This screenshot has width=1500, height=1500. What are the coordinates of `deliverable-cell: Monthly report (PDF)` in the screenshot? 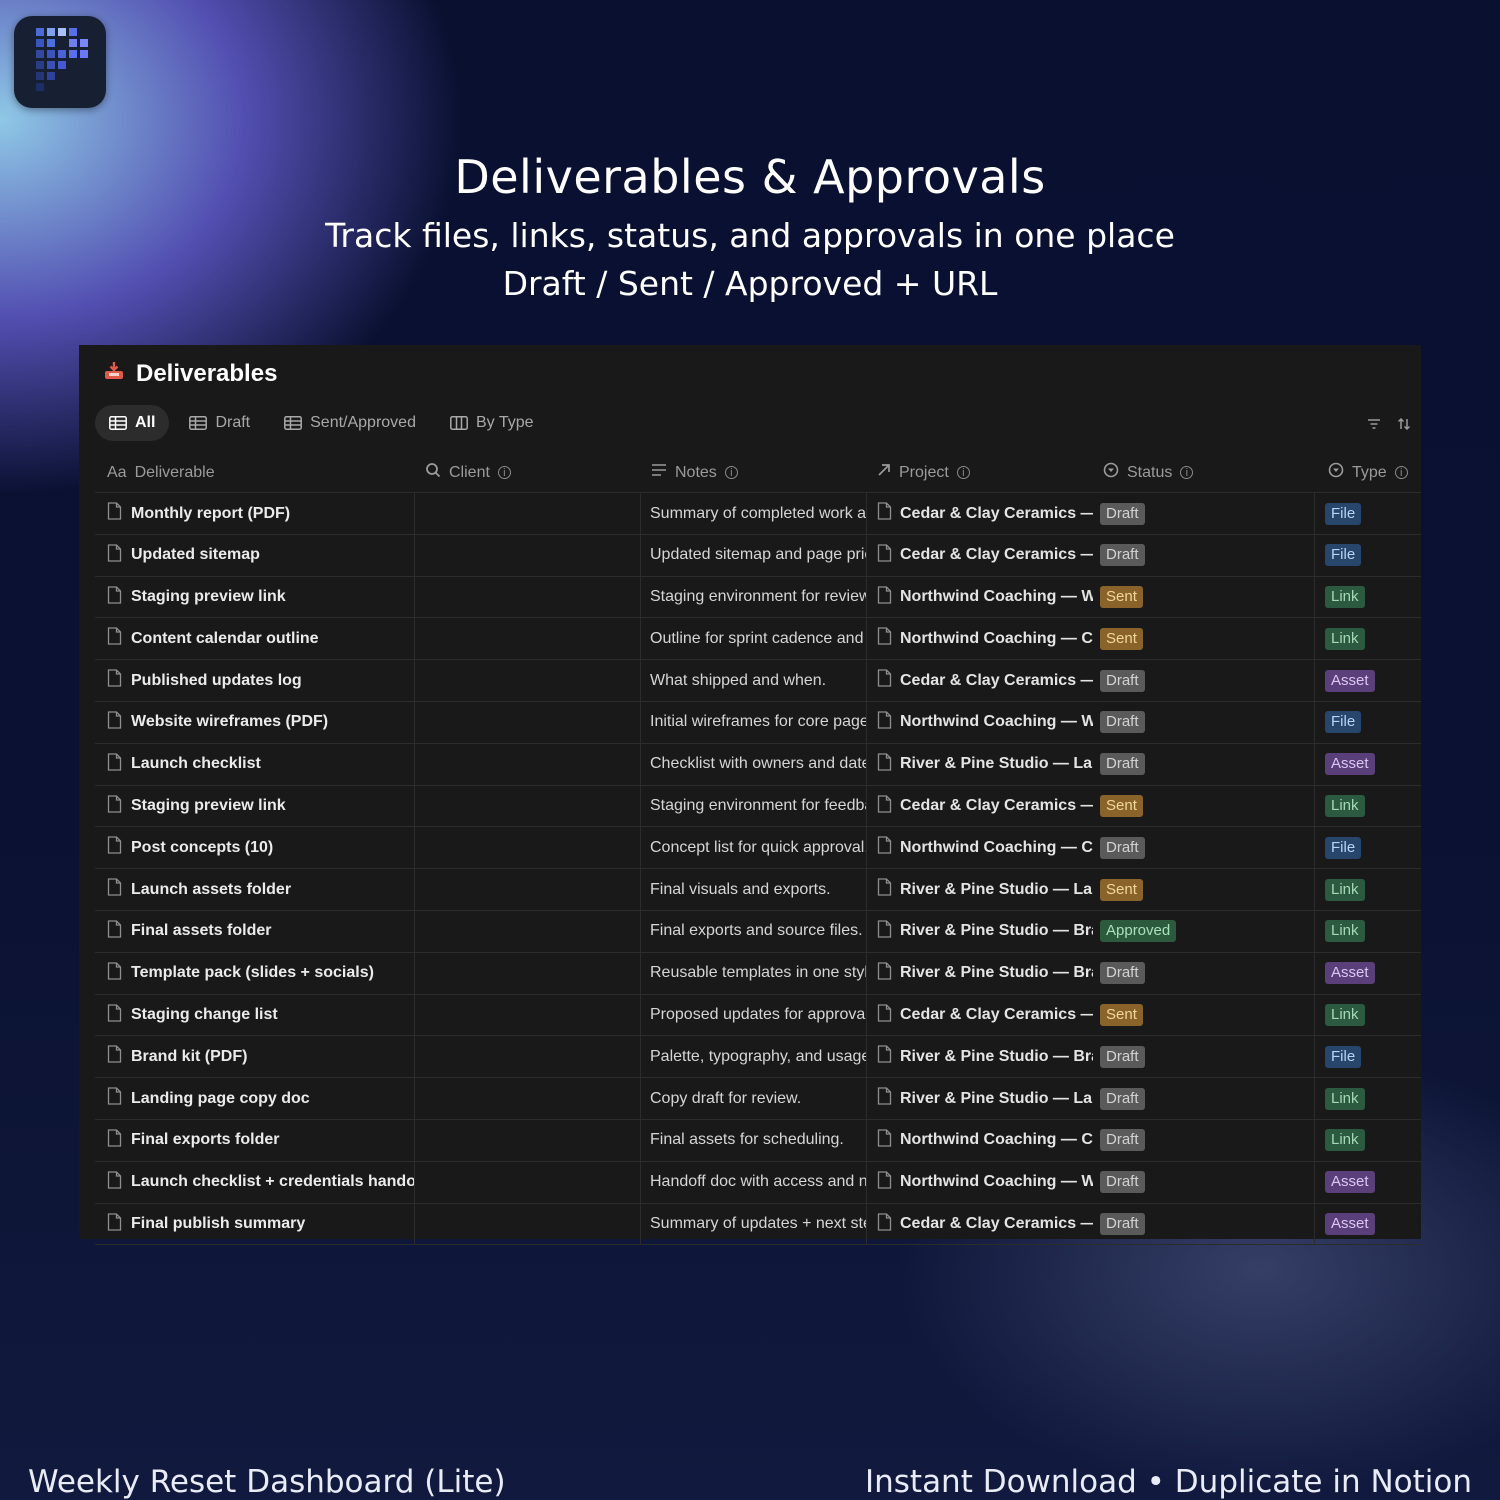 It's located at (255, 513).